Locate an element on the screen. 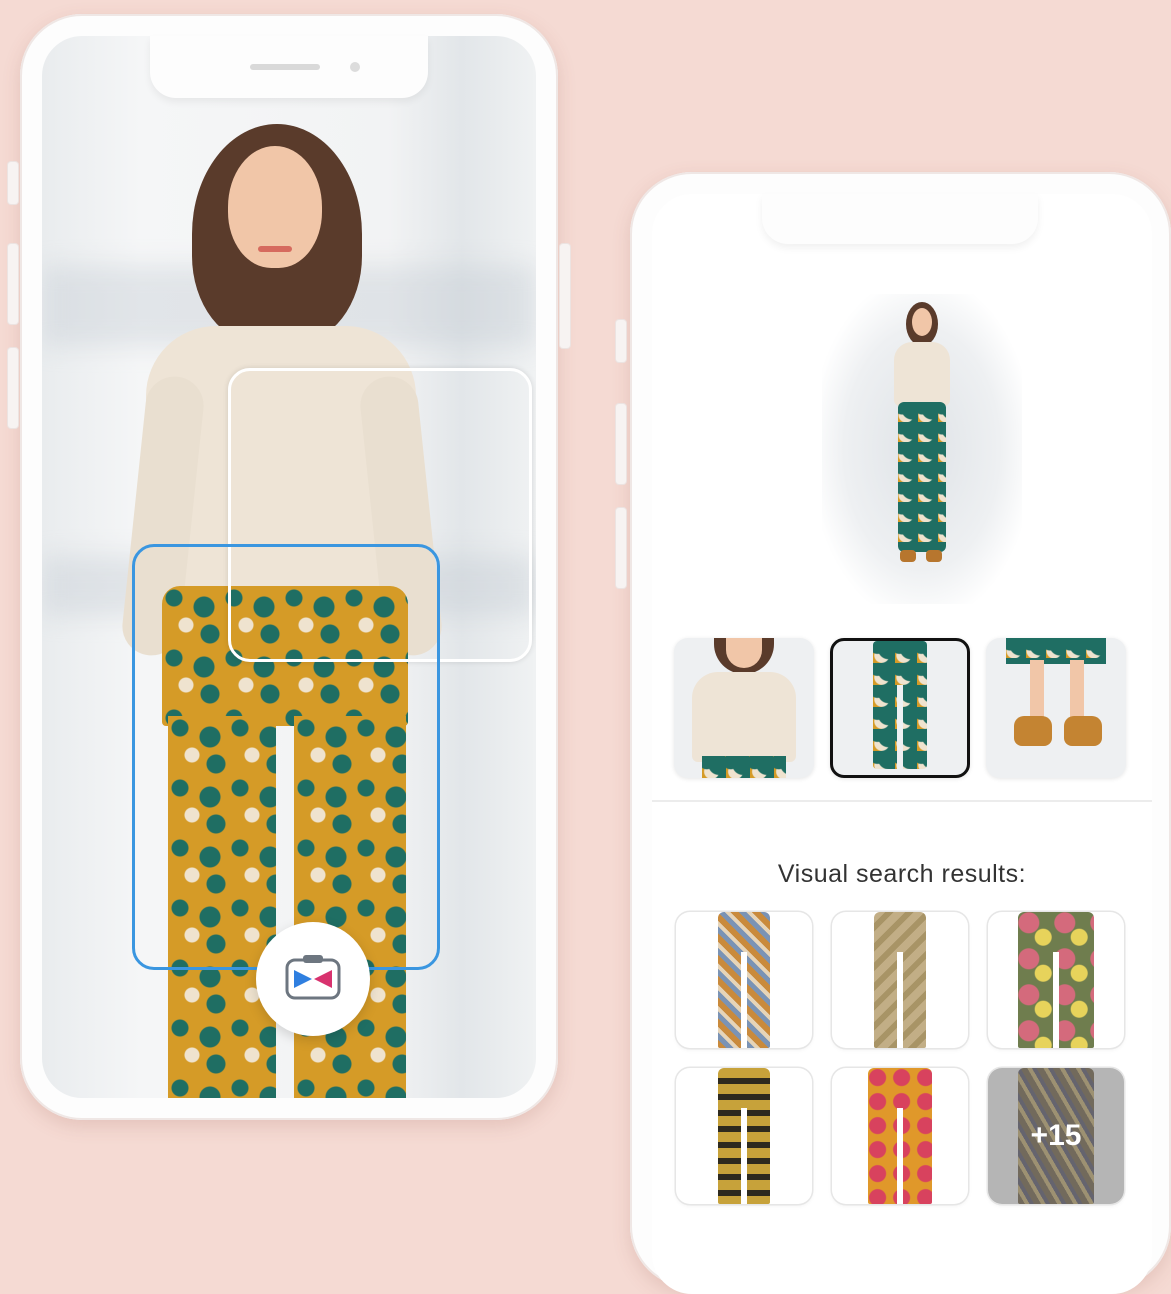  more-results-count: +15 is located at coordinates (1056, 1136).